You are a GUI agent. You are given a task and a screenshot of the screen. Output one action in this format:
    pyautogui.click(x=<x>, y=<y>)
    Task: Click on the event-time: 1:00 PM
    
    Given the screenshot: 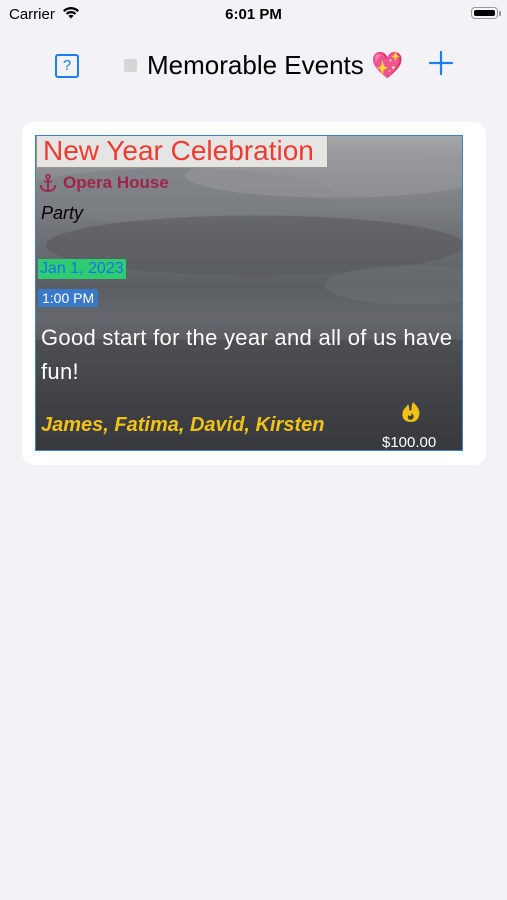 What is the action you would take?
    pyautogui.click(x=68, y=298)
    